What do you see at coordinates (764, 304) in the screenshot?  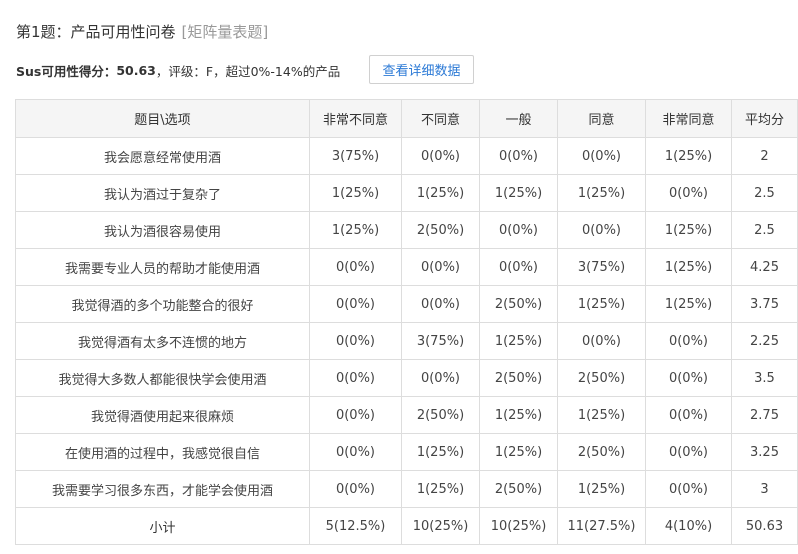 I see `cell-average: 3.75` at bounding box center [764, 304].